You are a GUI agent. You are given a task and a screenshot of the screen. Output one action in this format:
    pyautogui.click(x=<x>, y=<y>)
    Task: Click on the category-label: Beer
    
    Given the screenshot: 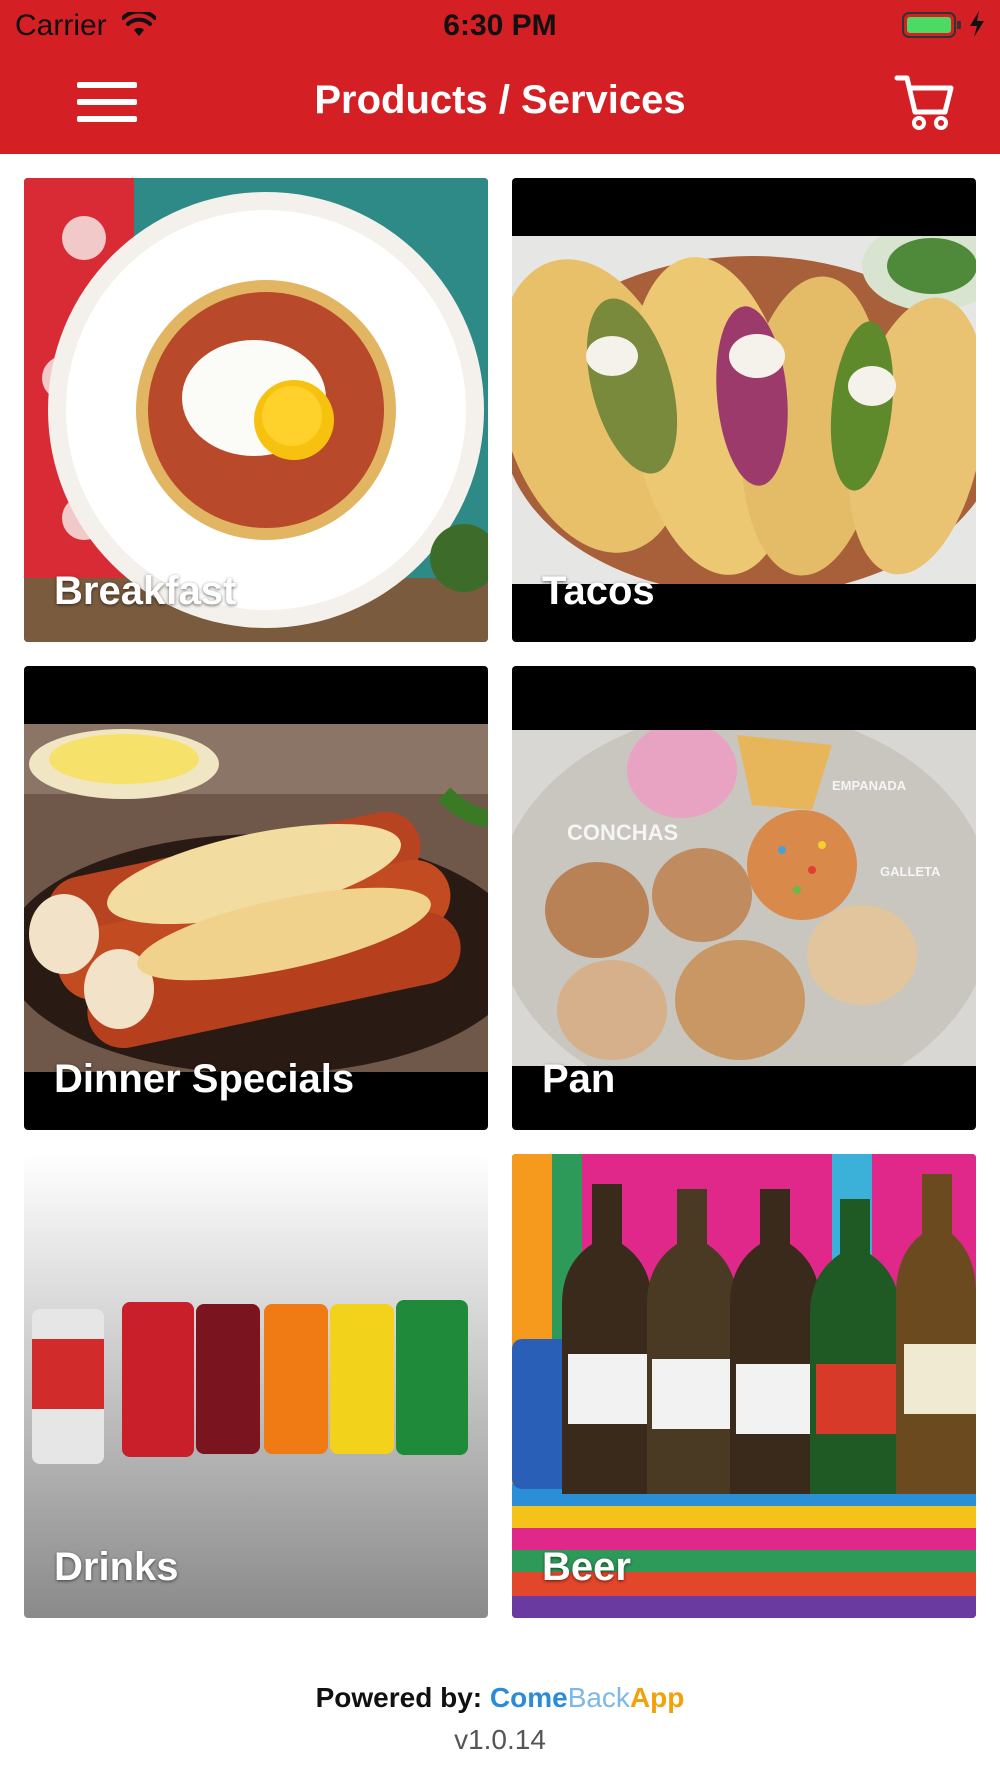 What is the action you would take?
    pyautogui.click(x=586, y=1567)
    